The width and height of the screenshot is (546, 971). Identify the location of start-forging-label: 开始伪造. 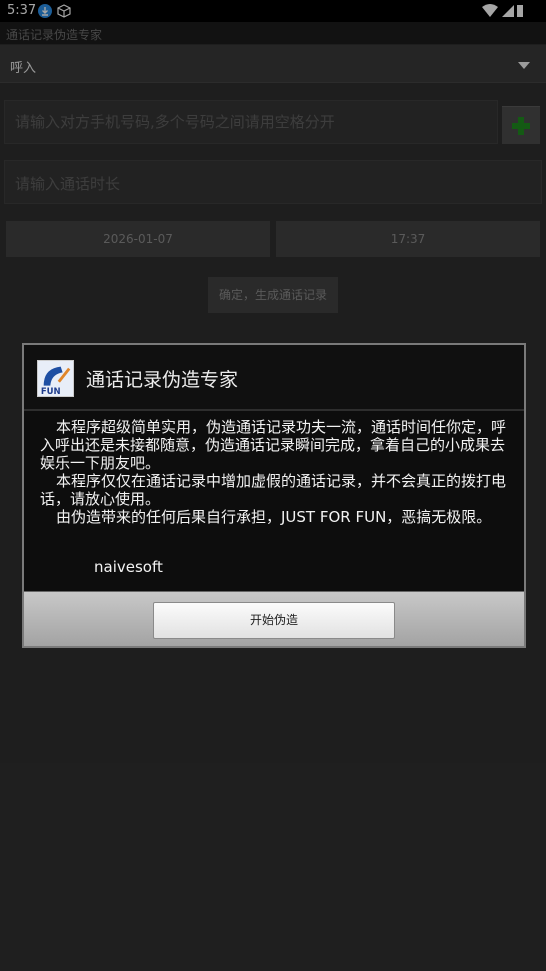
(273, 620).